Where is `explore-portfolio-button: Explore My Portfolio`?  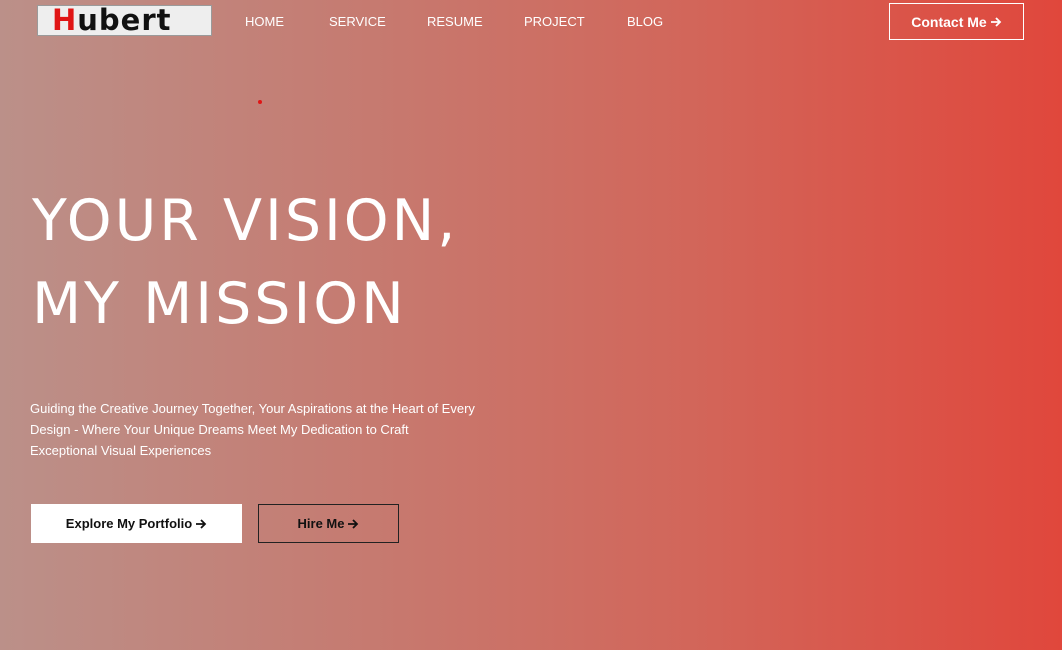 explore-portfolio-button: Explore My Portfolio is located at coordinates (136, 523).